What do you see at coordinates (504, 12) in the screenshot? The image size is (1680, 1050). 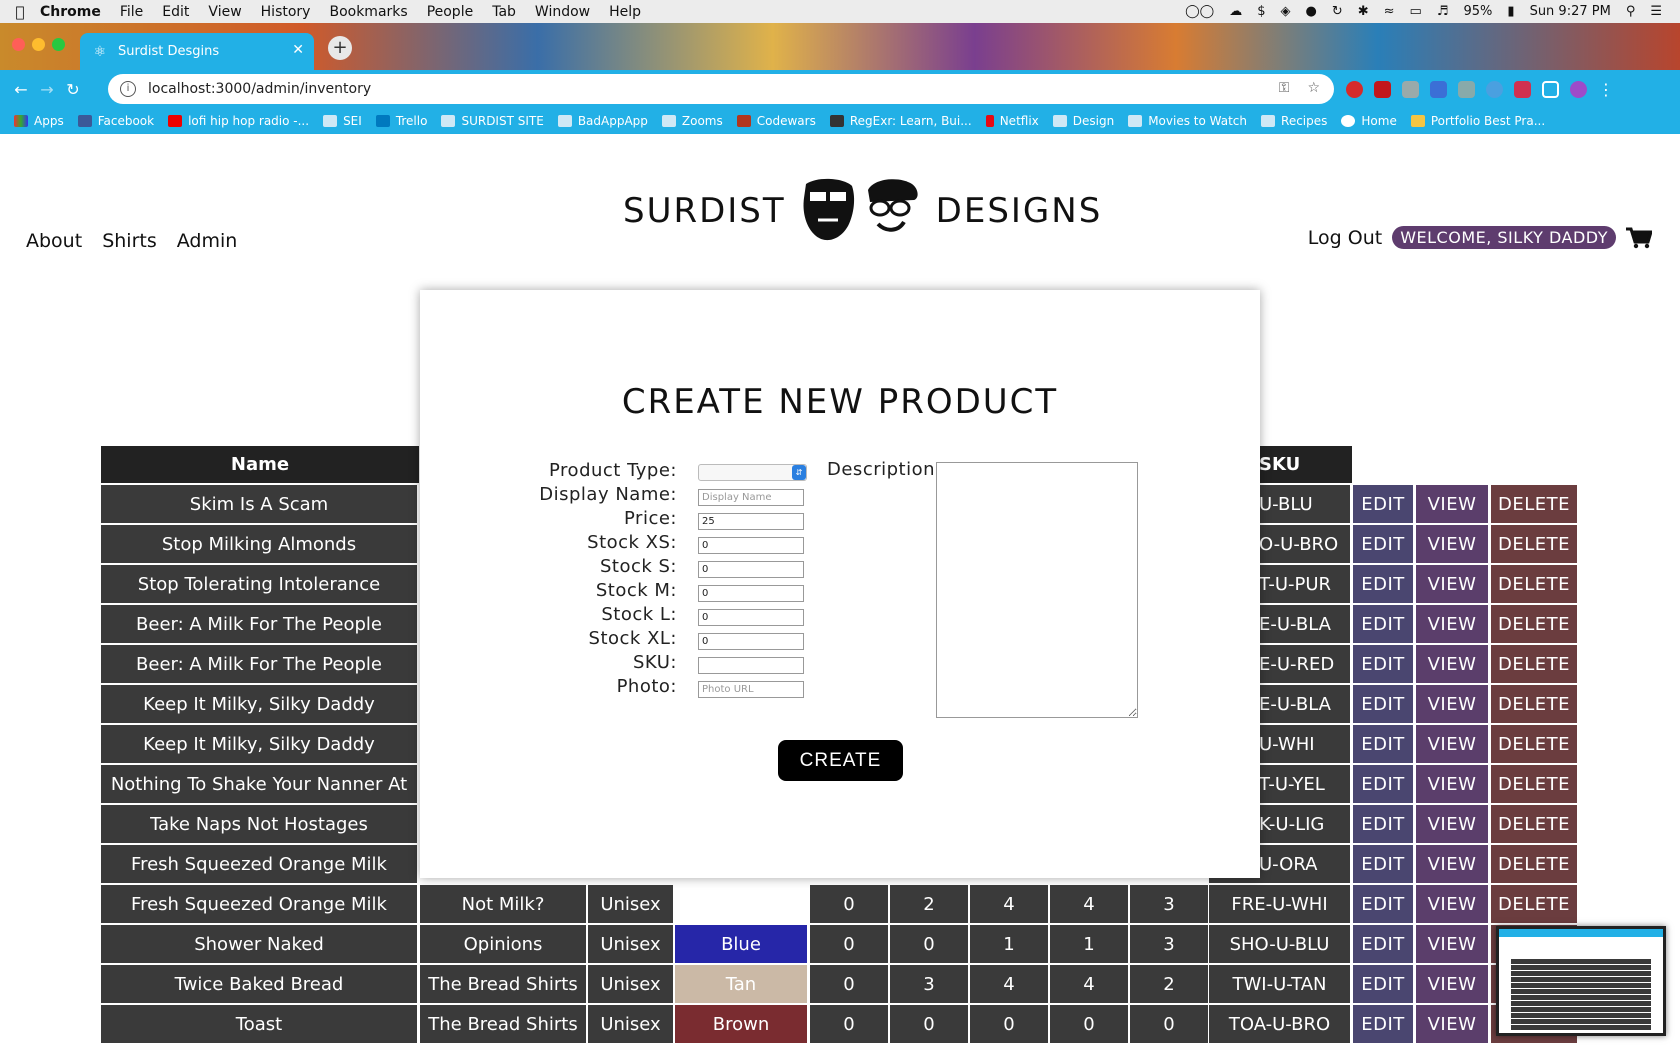 I see `menu-tab: Tab` at bounding box center [504, 12].